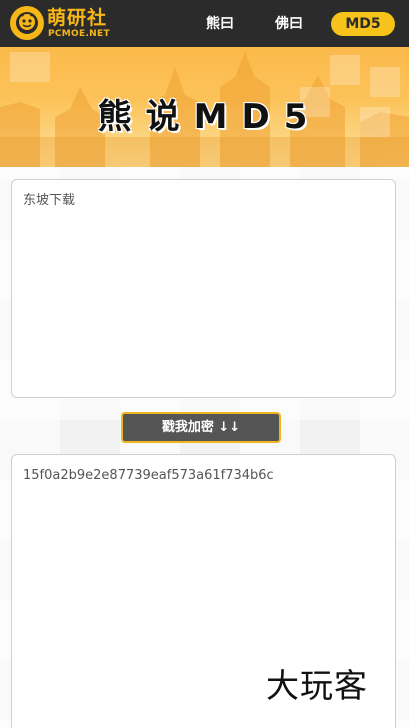 The height and width of the screenshot is (728, 409). What do you see at coordinates (289, 24) in the screenshot?
I see `nav-item-buddha: 佛曰` at bounding box center [289, 24].